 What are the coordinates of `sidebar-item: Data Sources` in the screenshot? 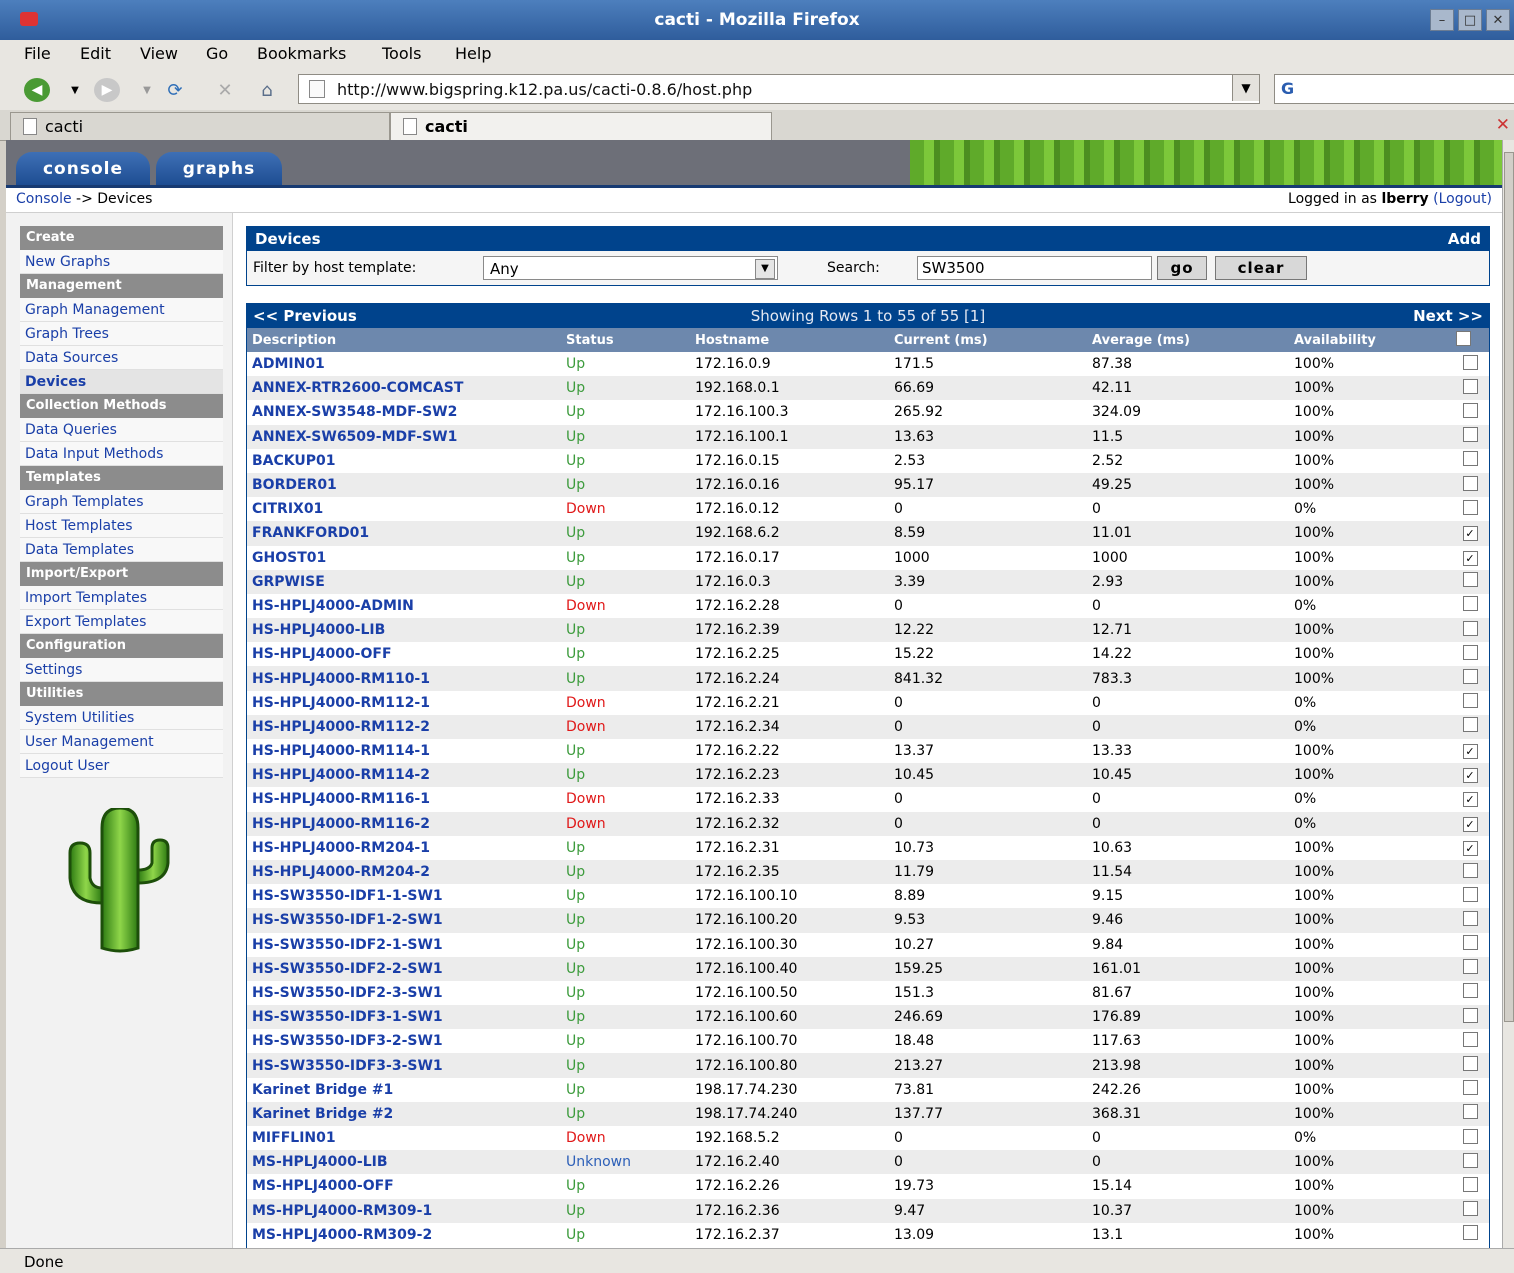 It's located at (121, 358).